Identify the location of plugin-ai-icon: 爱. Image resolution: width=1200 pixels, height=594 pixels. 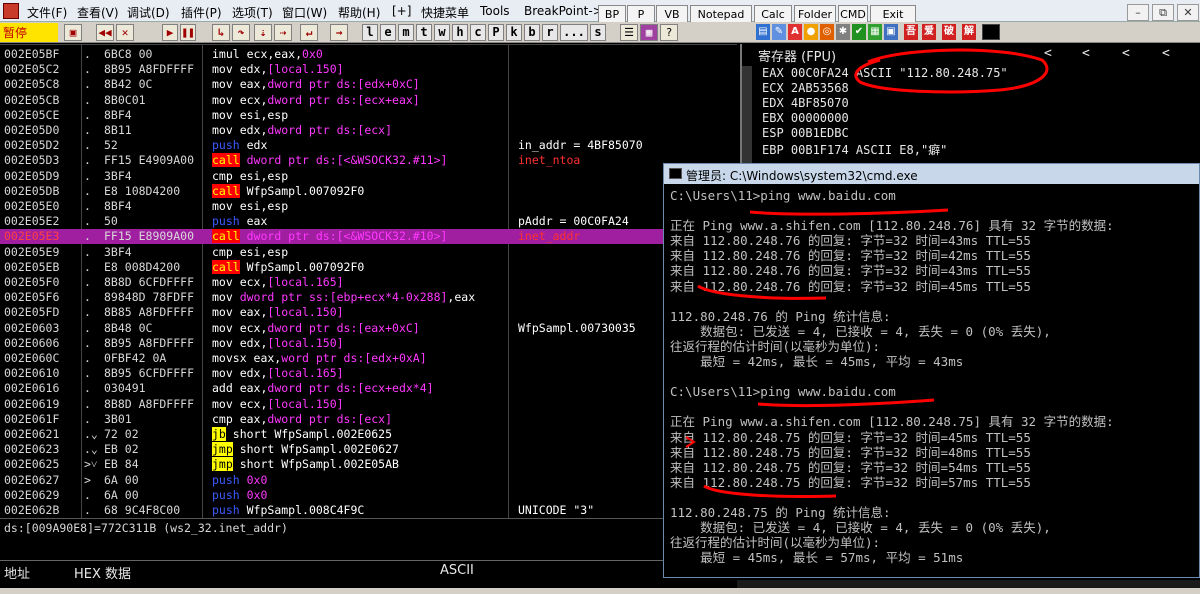
(929, 32).